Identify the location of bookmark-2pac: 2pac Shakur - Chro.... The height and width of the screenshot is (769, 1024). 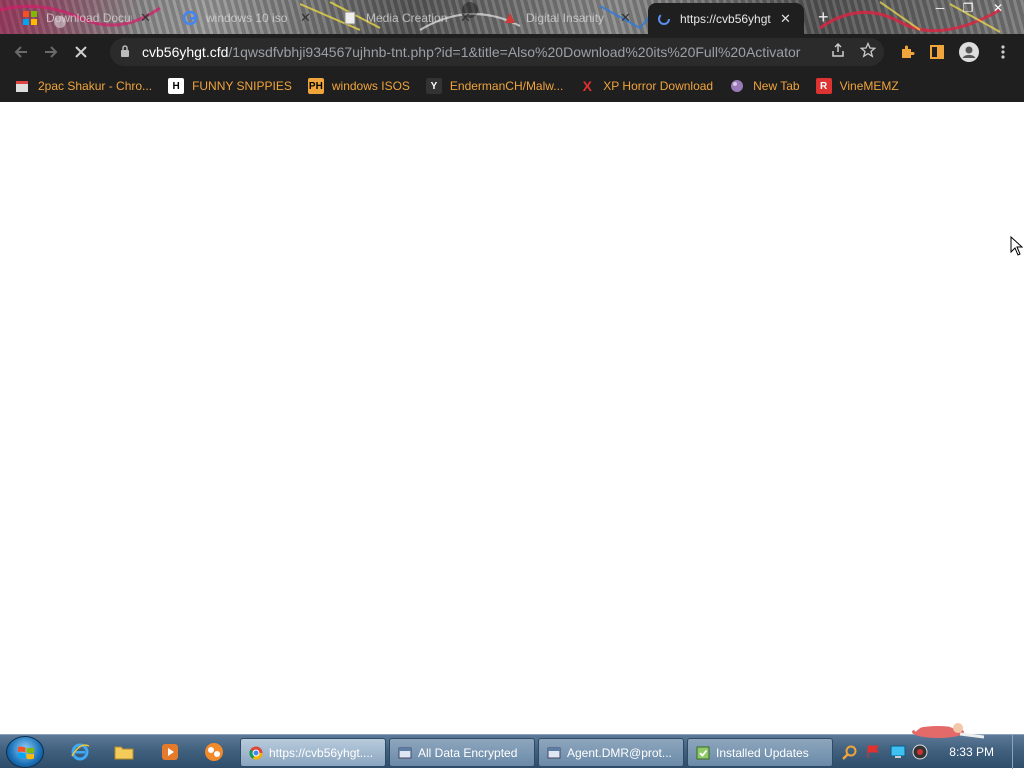
(83, 86).